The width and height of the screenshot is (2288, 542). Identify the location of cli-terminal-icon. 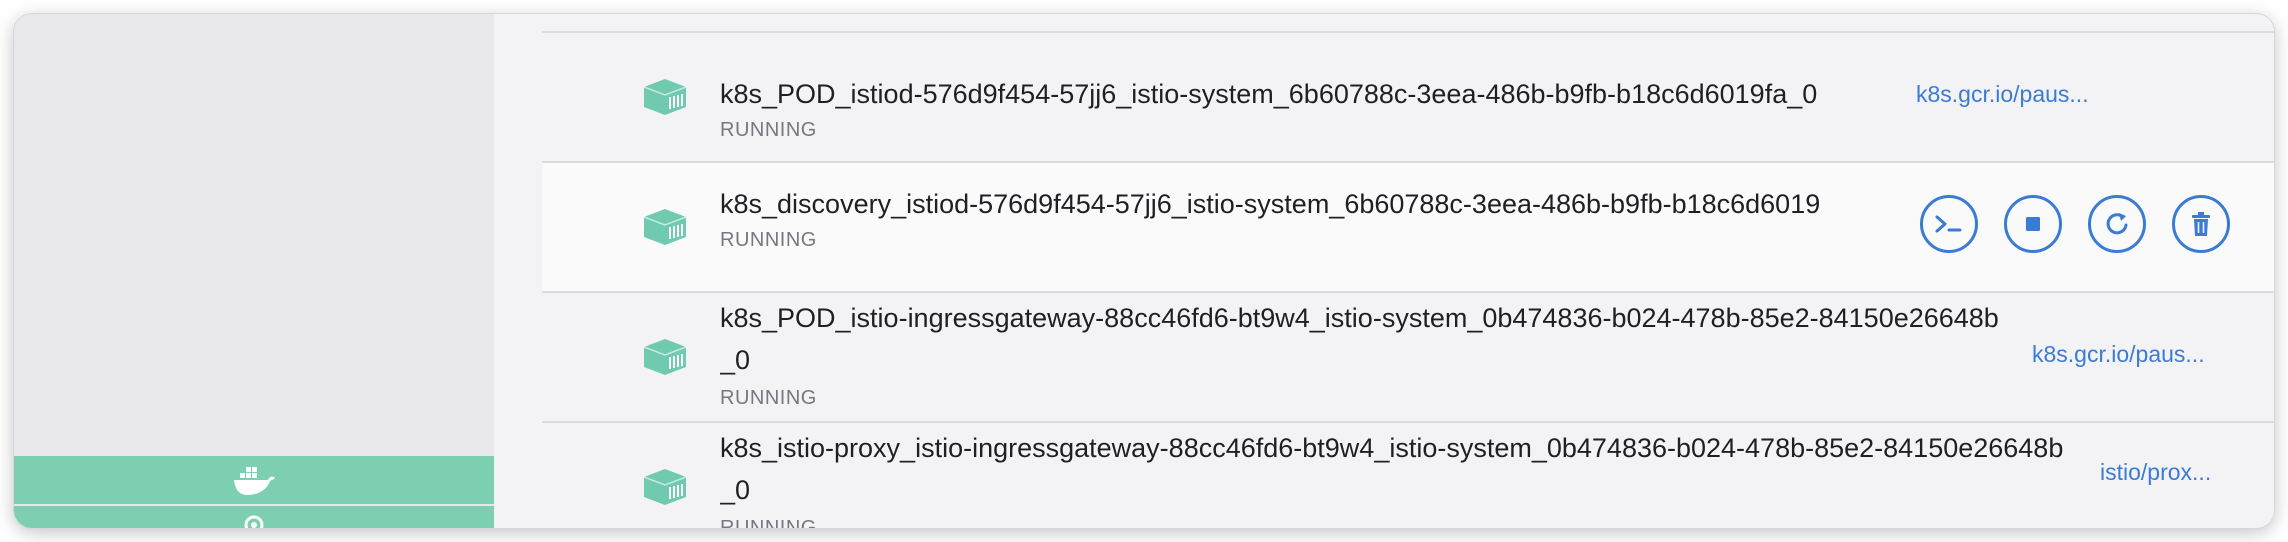
(1948, 224).